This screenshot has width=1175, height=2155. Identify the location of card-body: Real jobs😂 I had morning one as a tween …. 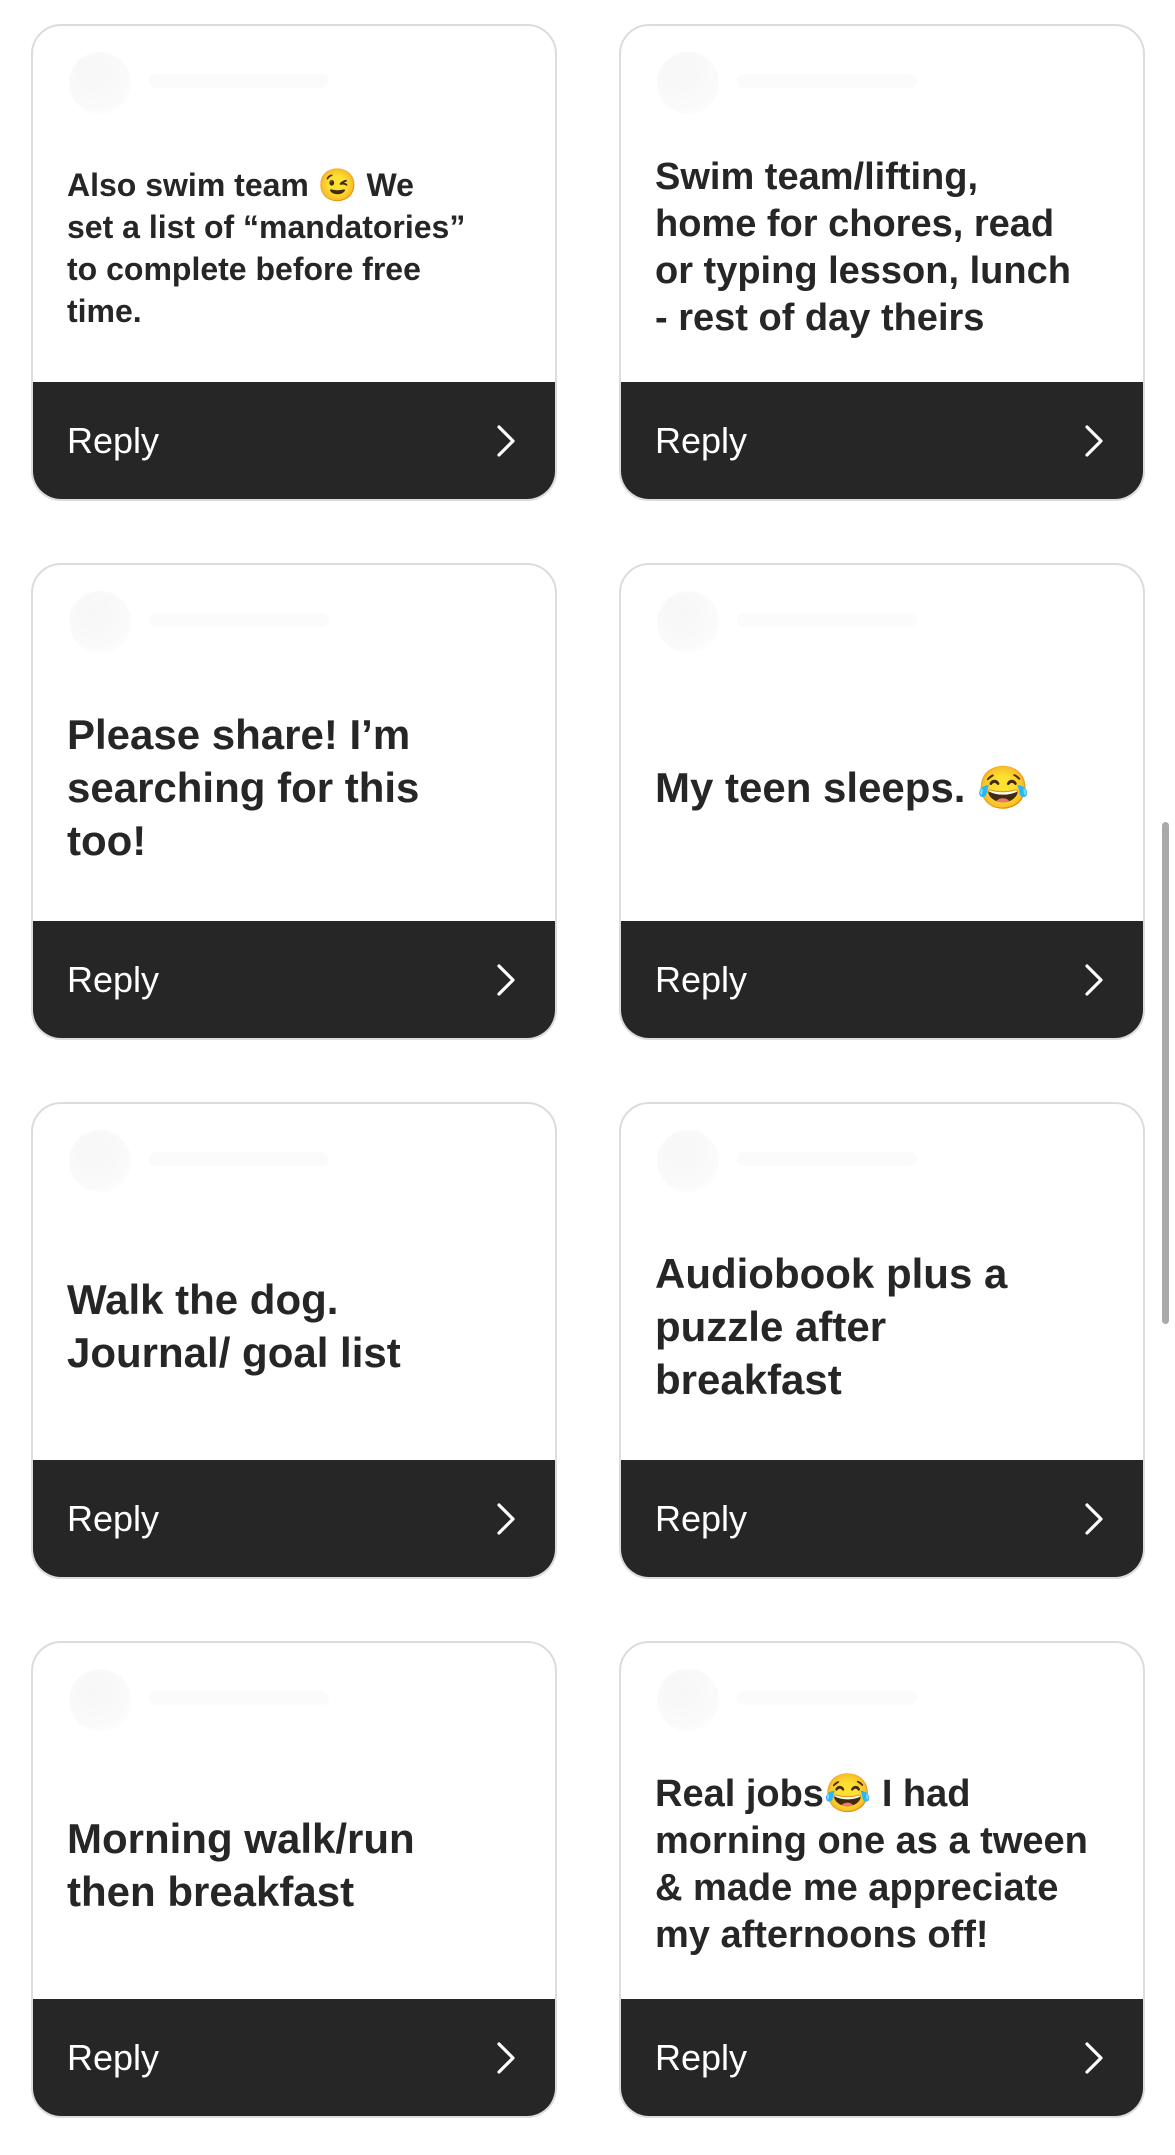
(882, 1865).